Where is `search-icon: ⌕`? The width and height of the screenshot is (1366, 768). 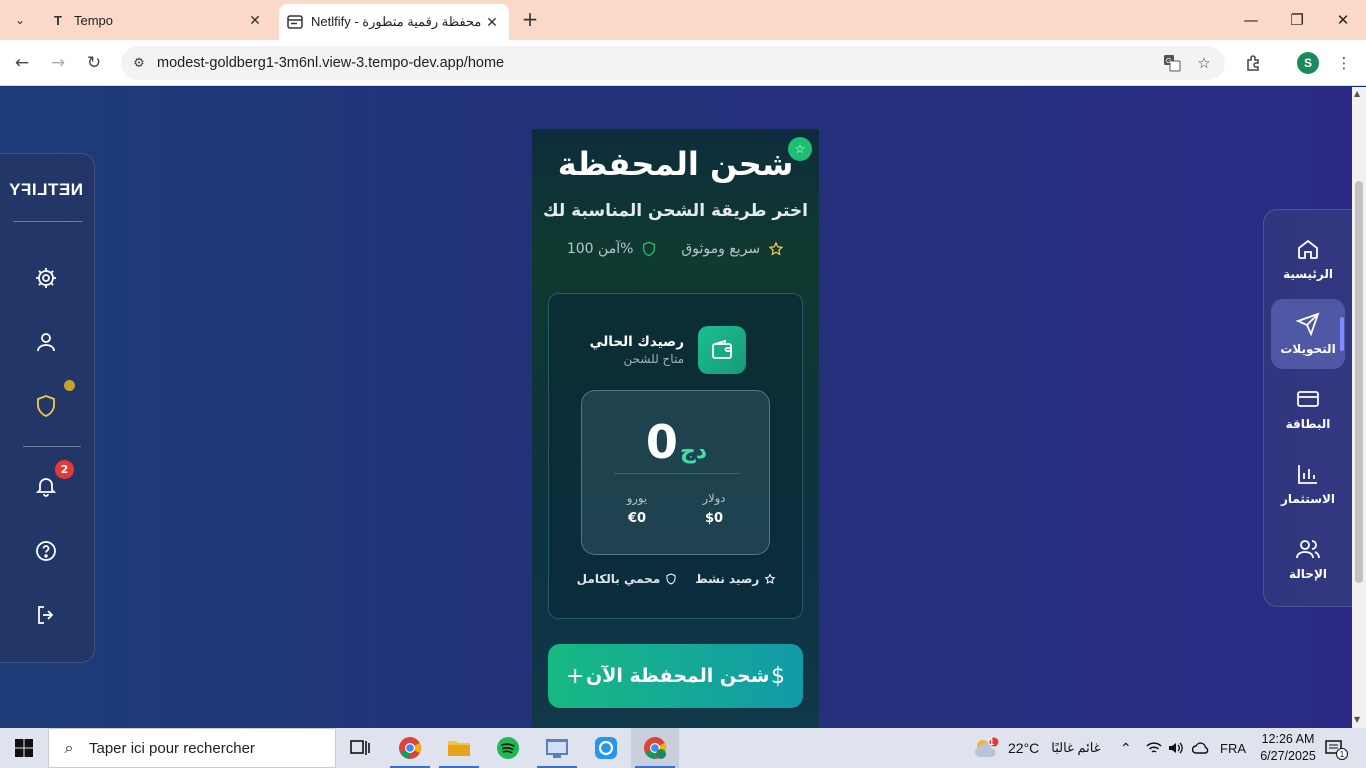
search-icon: ⌕ is located at coordinates (69, 747).